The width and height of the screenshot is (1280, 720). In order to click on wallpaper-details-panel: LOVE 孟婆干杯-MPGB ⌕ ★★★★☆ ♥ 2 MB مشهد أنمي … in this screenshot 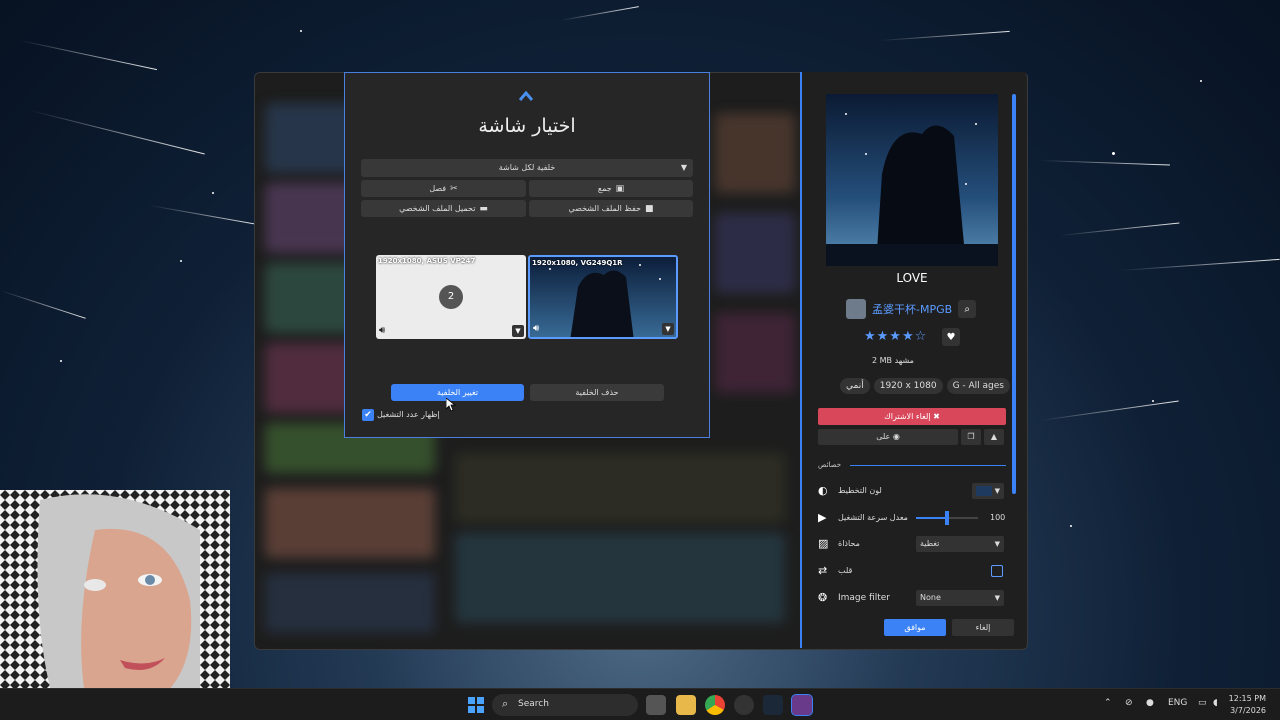, I will do `click(913, 360)`.